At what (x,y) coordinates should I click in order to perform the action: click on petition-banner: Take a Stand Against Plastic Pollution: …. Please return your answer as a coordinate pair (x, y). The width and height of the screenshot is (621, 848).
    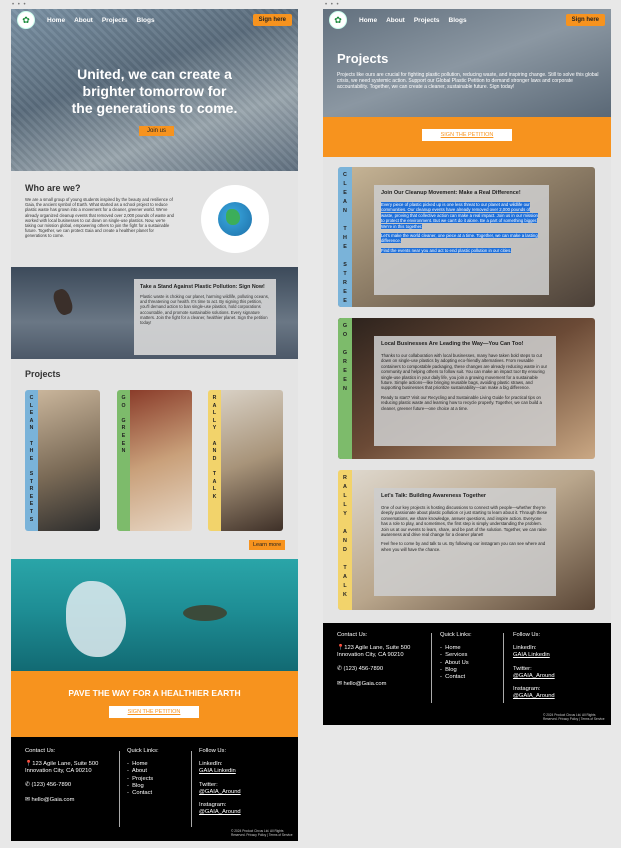
    Looking at the image, I should click on (154, 313).